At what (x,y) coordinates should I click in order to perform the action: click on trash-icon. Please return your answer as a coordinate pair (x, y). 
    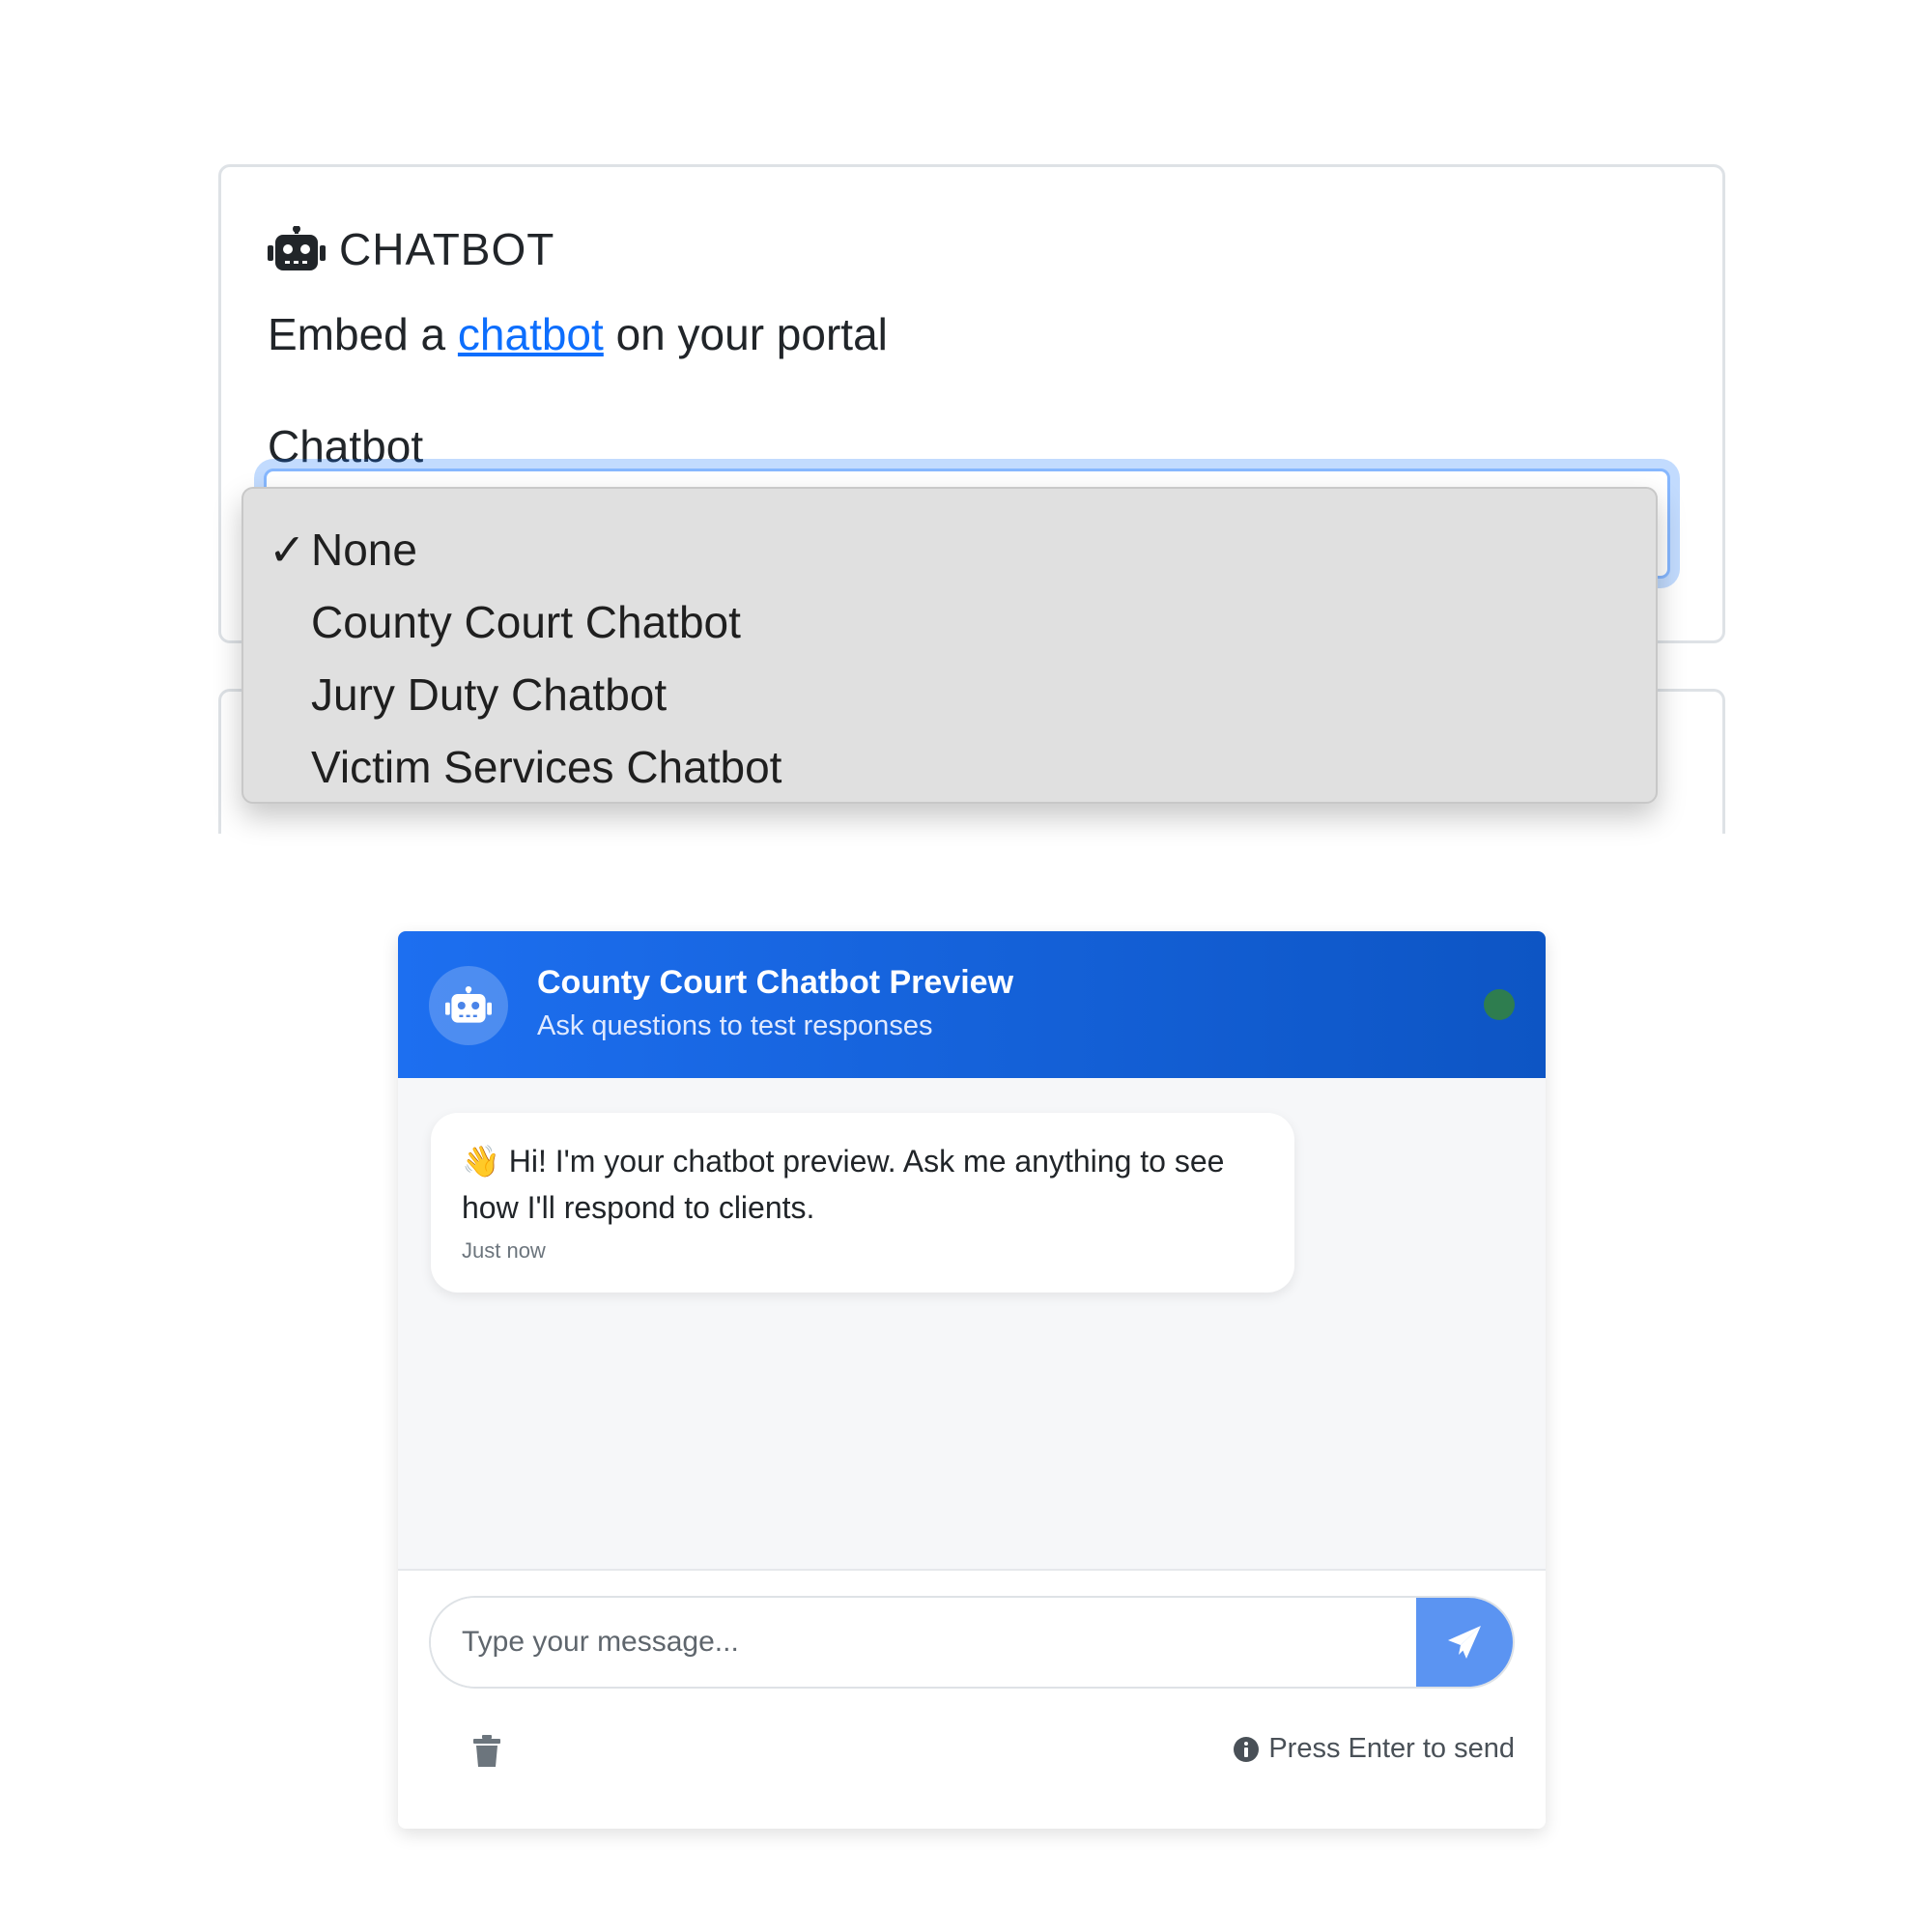
    Looking at the image, I should click on (486, 1751).